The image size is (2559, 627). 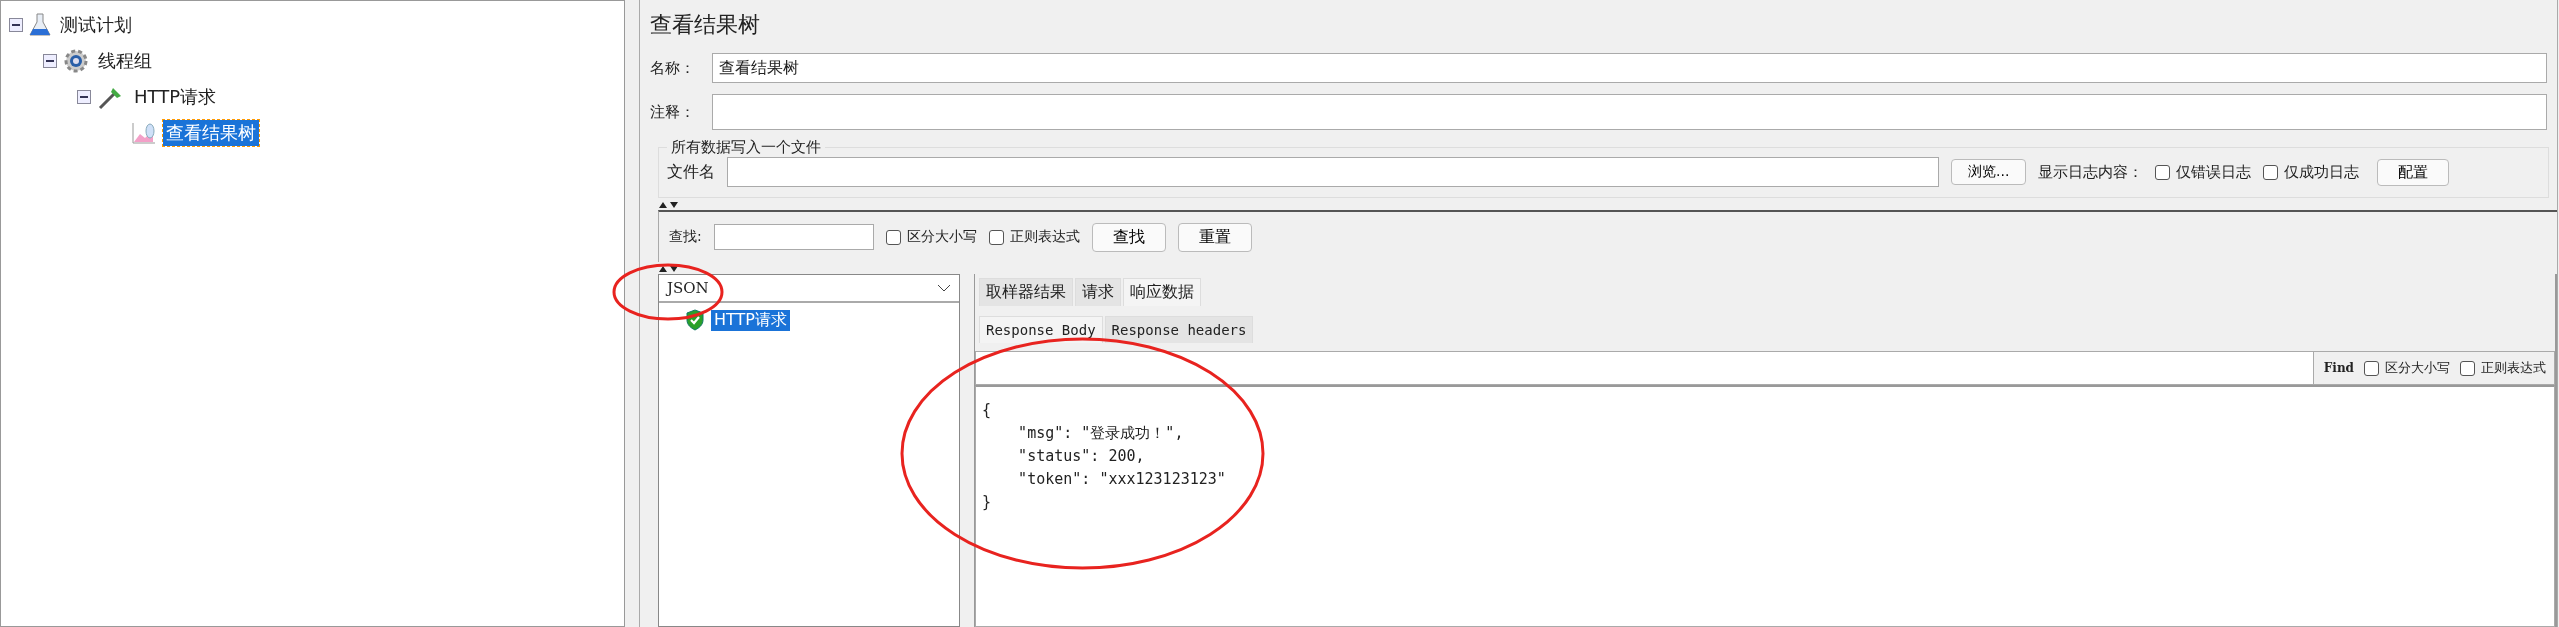 What do you see at coordinates (944, 288) in the screenshot?
I see `chevron-down-icon` at bounding box center [944, 288].